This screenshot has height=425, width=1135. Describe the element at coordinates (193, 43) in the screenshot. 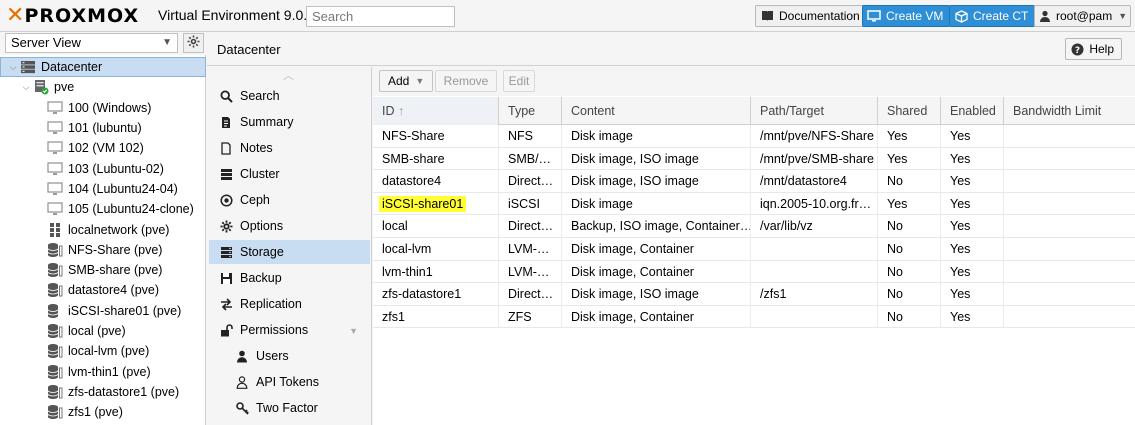

I see `view-settings-button` at that location.